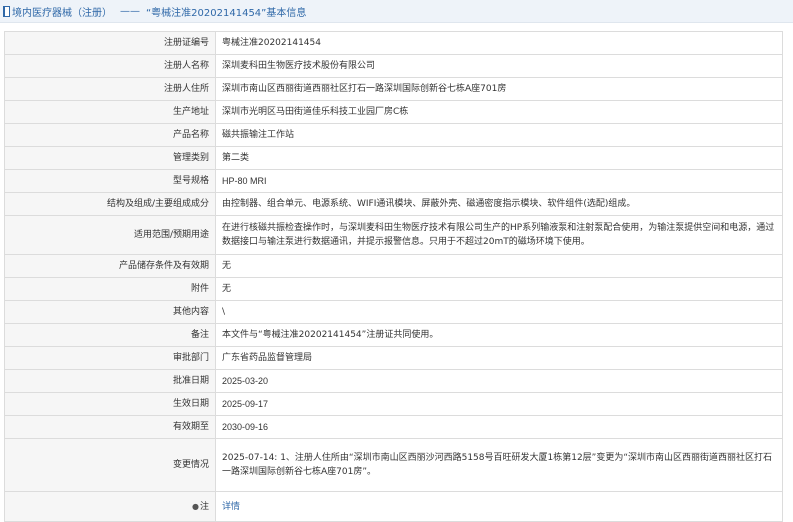 The height and width of the screenshot is (522, 793). What do you see at coordinates (110, 404) in the screenshot?
I see `field-label: 生效日期` at bounding box center [110, 404].